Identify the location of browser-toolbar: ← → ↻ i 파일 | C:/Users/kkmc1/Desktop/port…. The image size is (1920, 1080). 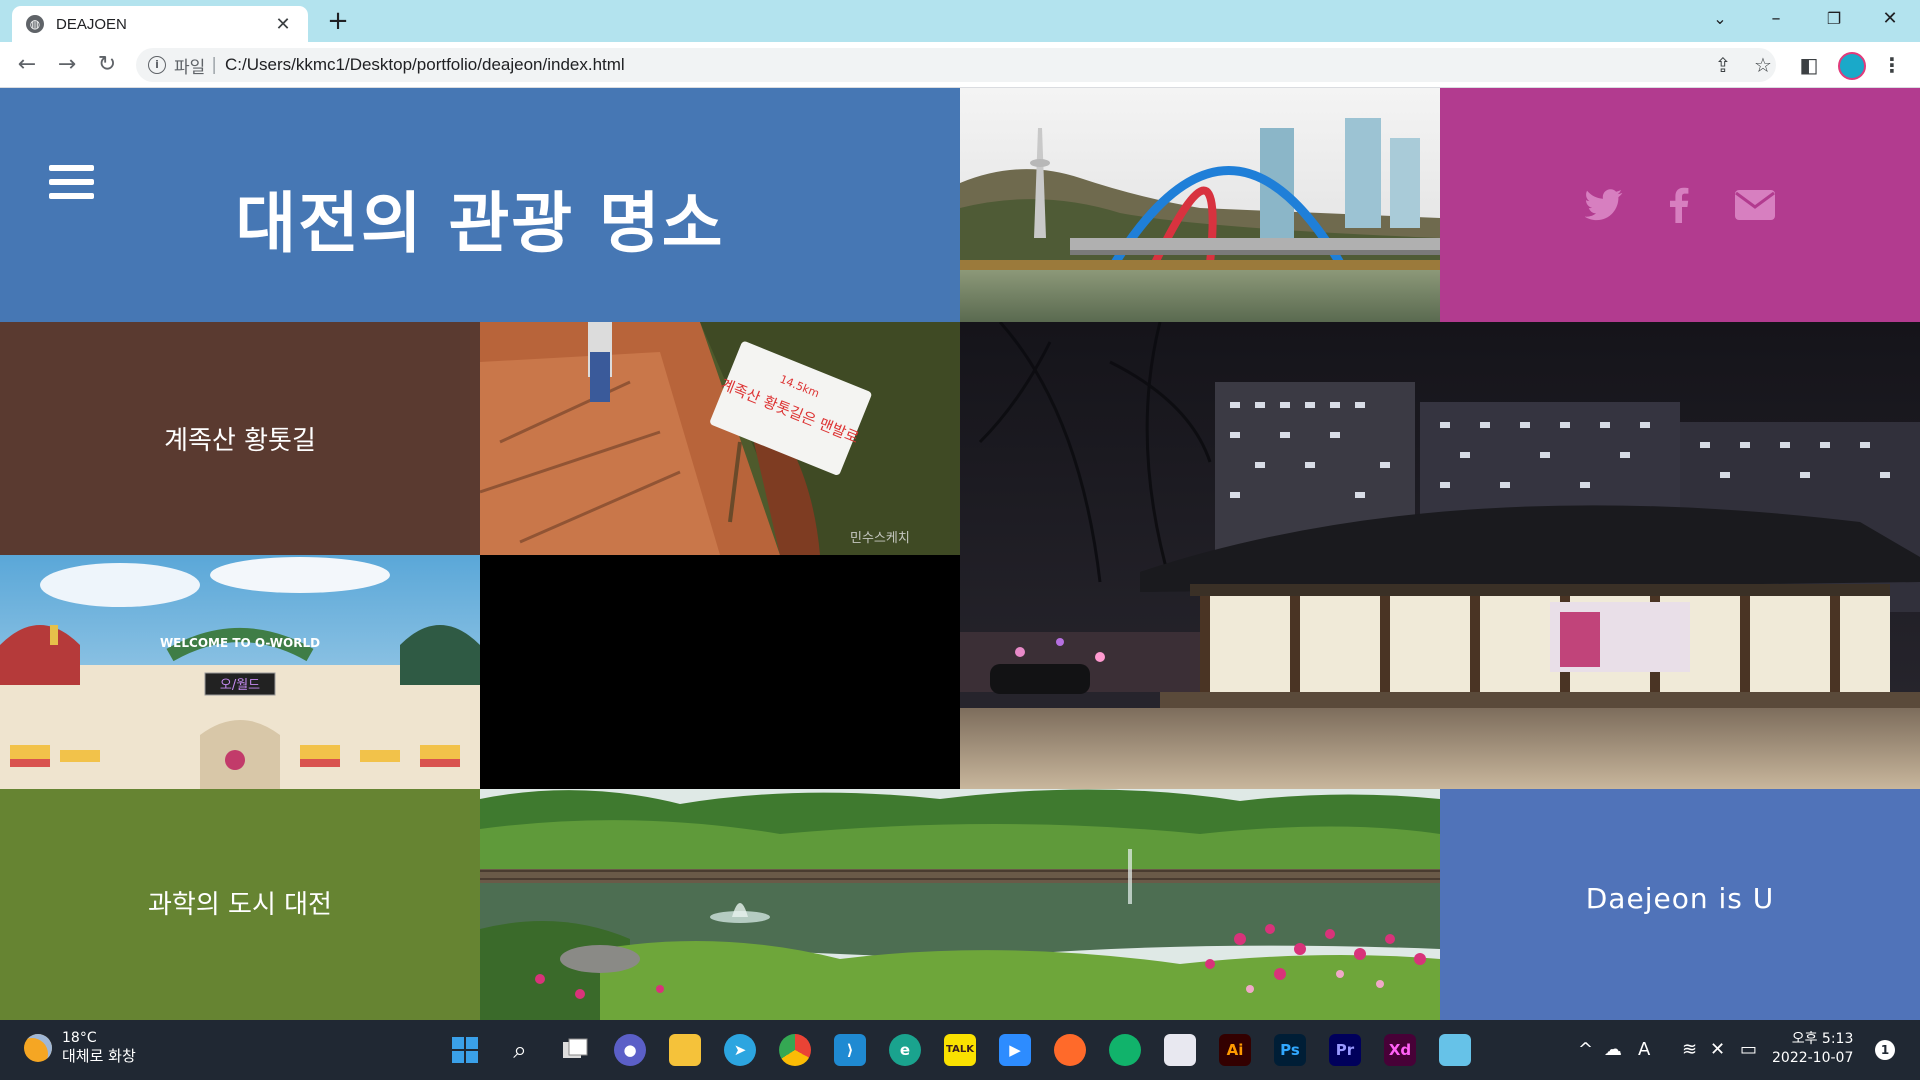
(960, 65).